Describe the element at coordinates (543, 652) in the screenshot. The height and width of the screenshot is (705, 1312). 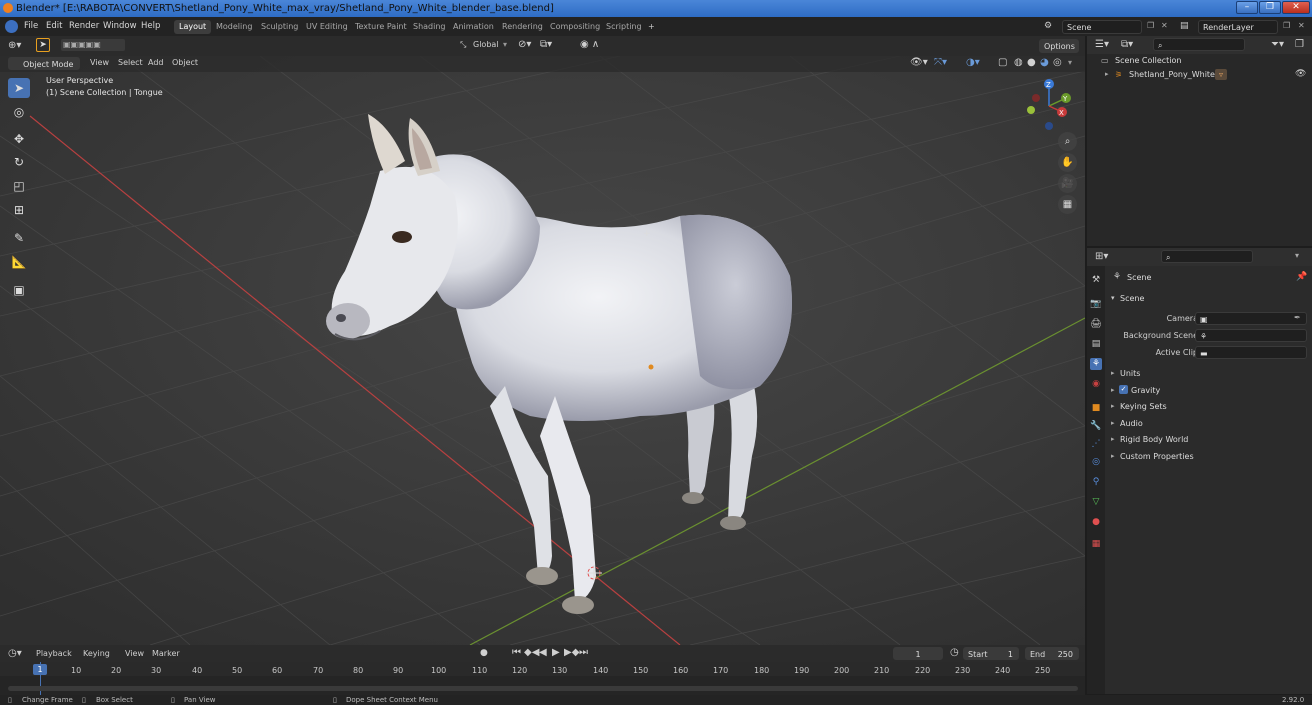
I see `play-reverse-icon: ◀` at that location.